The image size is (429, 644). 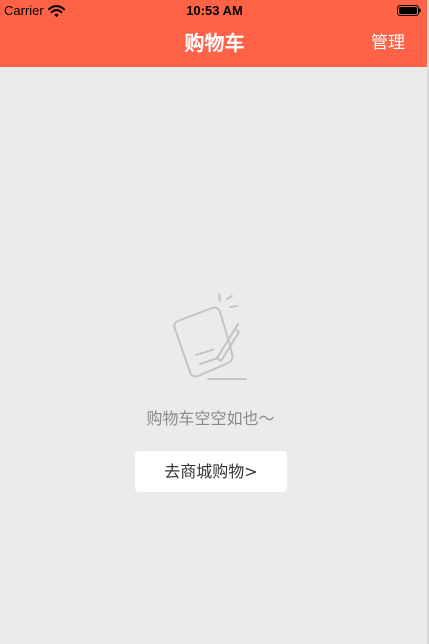 I want to click on header: Carrier 10:53 AM 购物车 管理, so click(x=214, y=33).